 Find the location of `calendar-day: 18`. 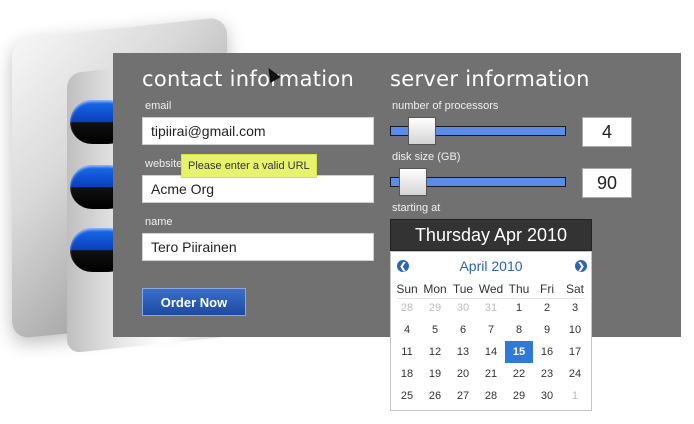

calendar-day: 18 is located at coordinates (407, 374).